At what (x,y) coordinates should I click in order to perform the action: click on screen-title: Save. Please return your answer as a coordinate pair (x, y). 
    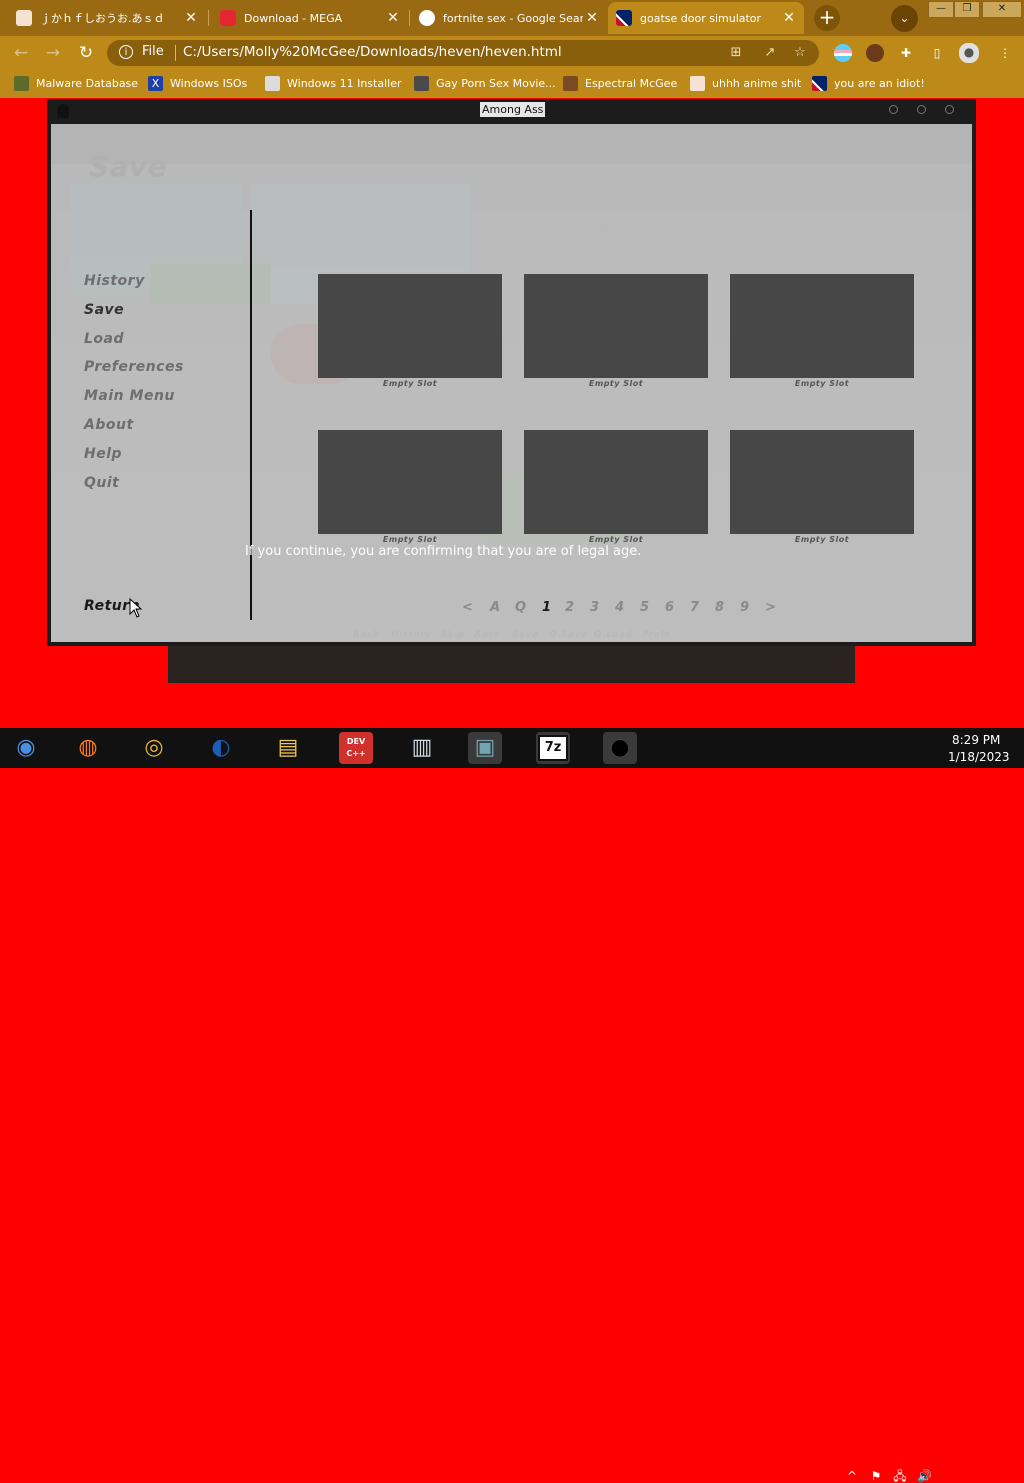
    Looking at the image, I should click on (128, 166).